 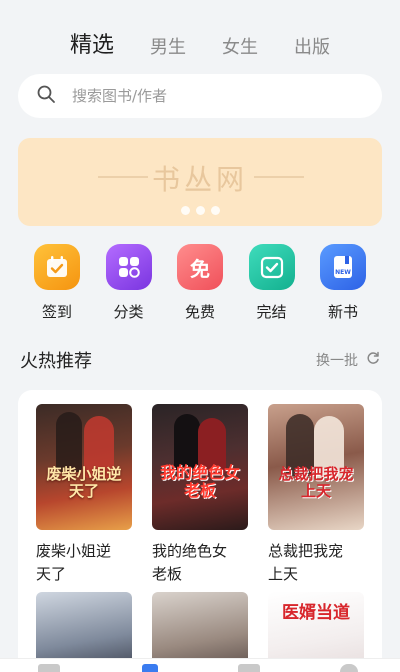 I want to click on book-cover: 废柴小姐逆天了, so click(x=84, y=467).